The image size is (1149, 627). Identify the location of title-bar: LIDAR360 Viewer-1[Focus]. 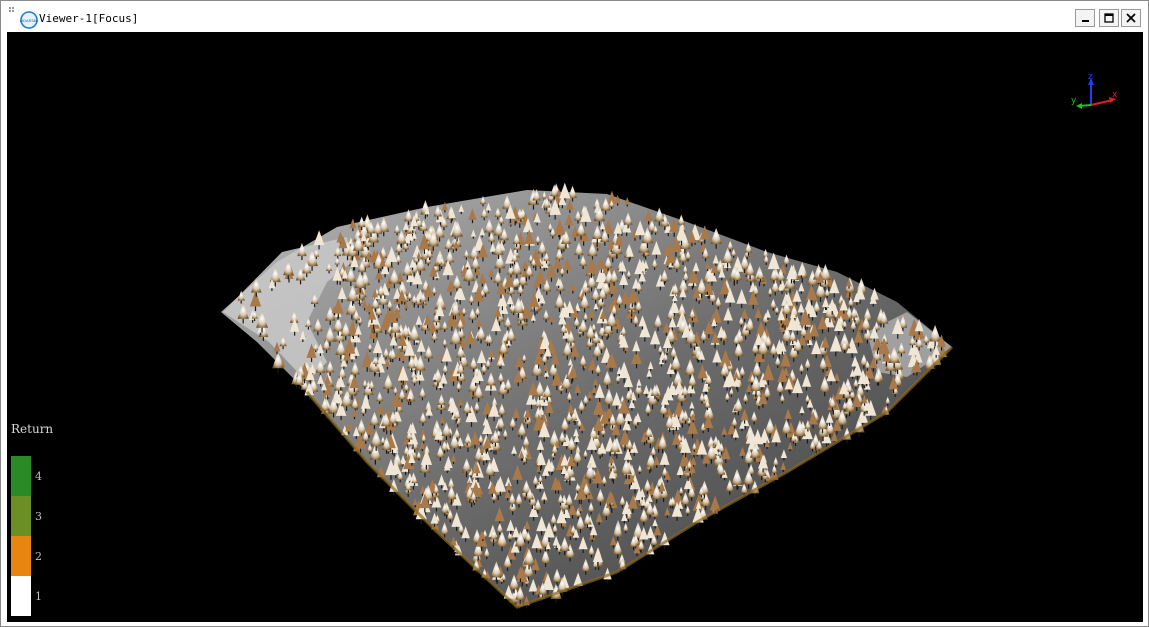
(574, 16).